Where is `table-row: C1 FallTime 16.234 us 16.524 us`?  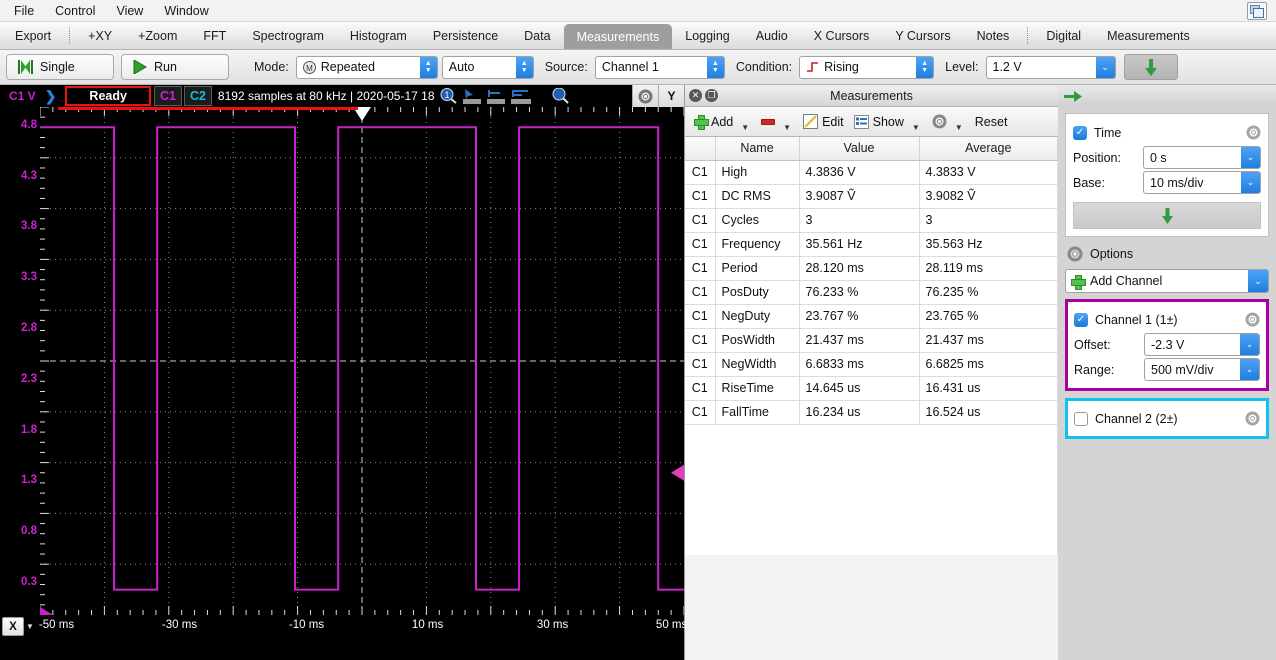 table-row: C1 FallTime 16.234 us 16.524 us is located at coordinates (871, 412).